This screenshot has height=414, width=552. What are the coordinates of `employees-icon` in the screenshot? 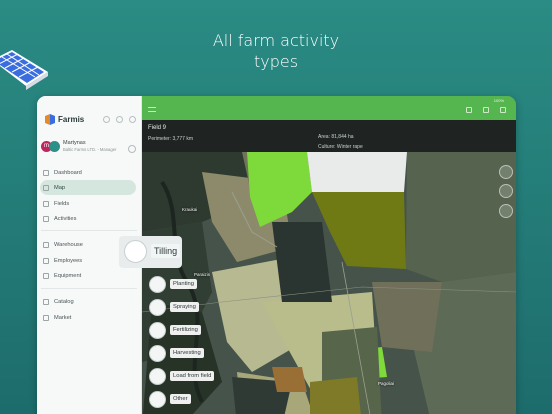 It's located at (46, 260).